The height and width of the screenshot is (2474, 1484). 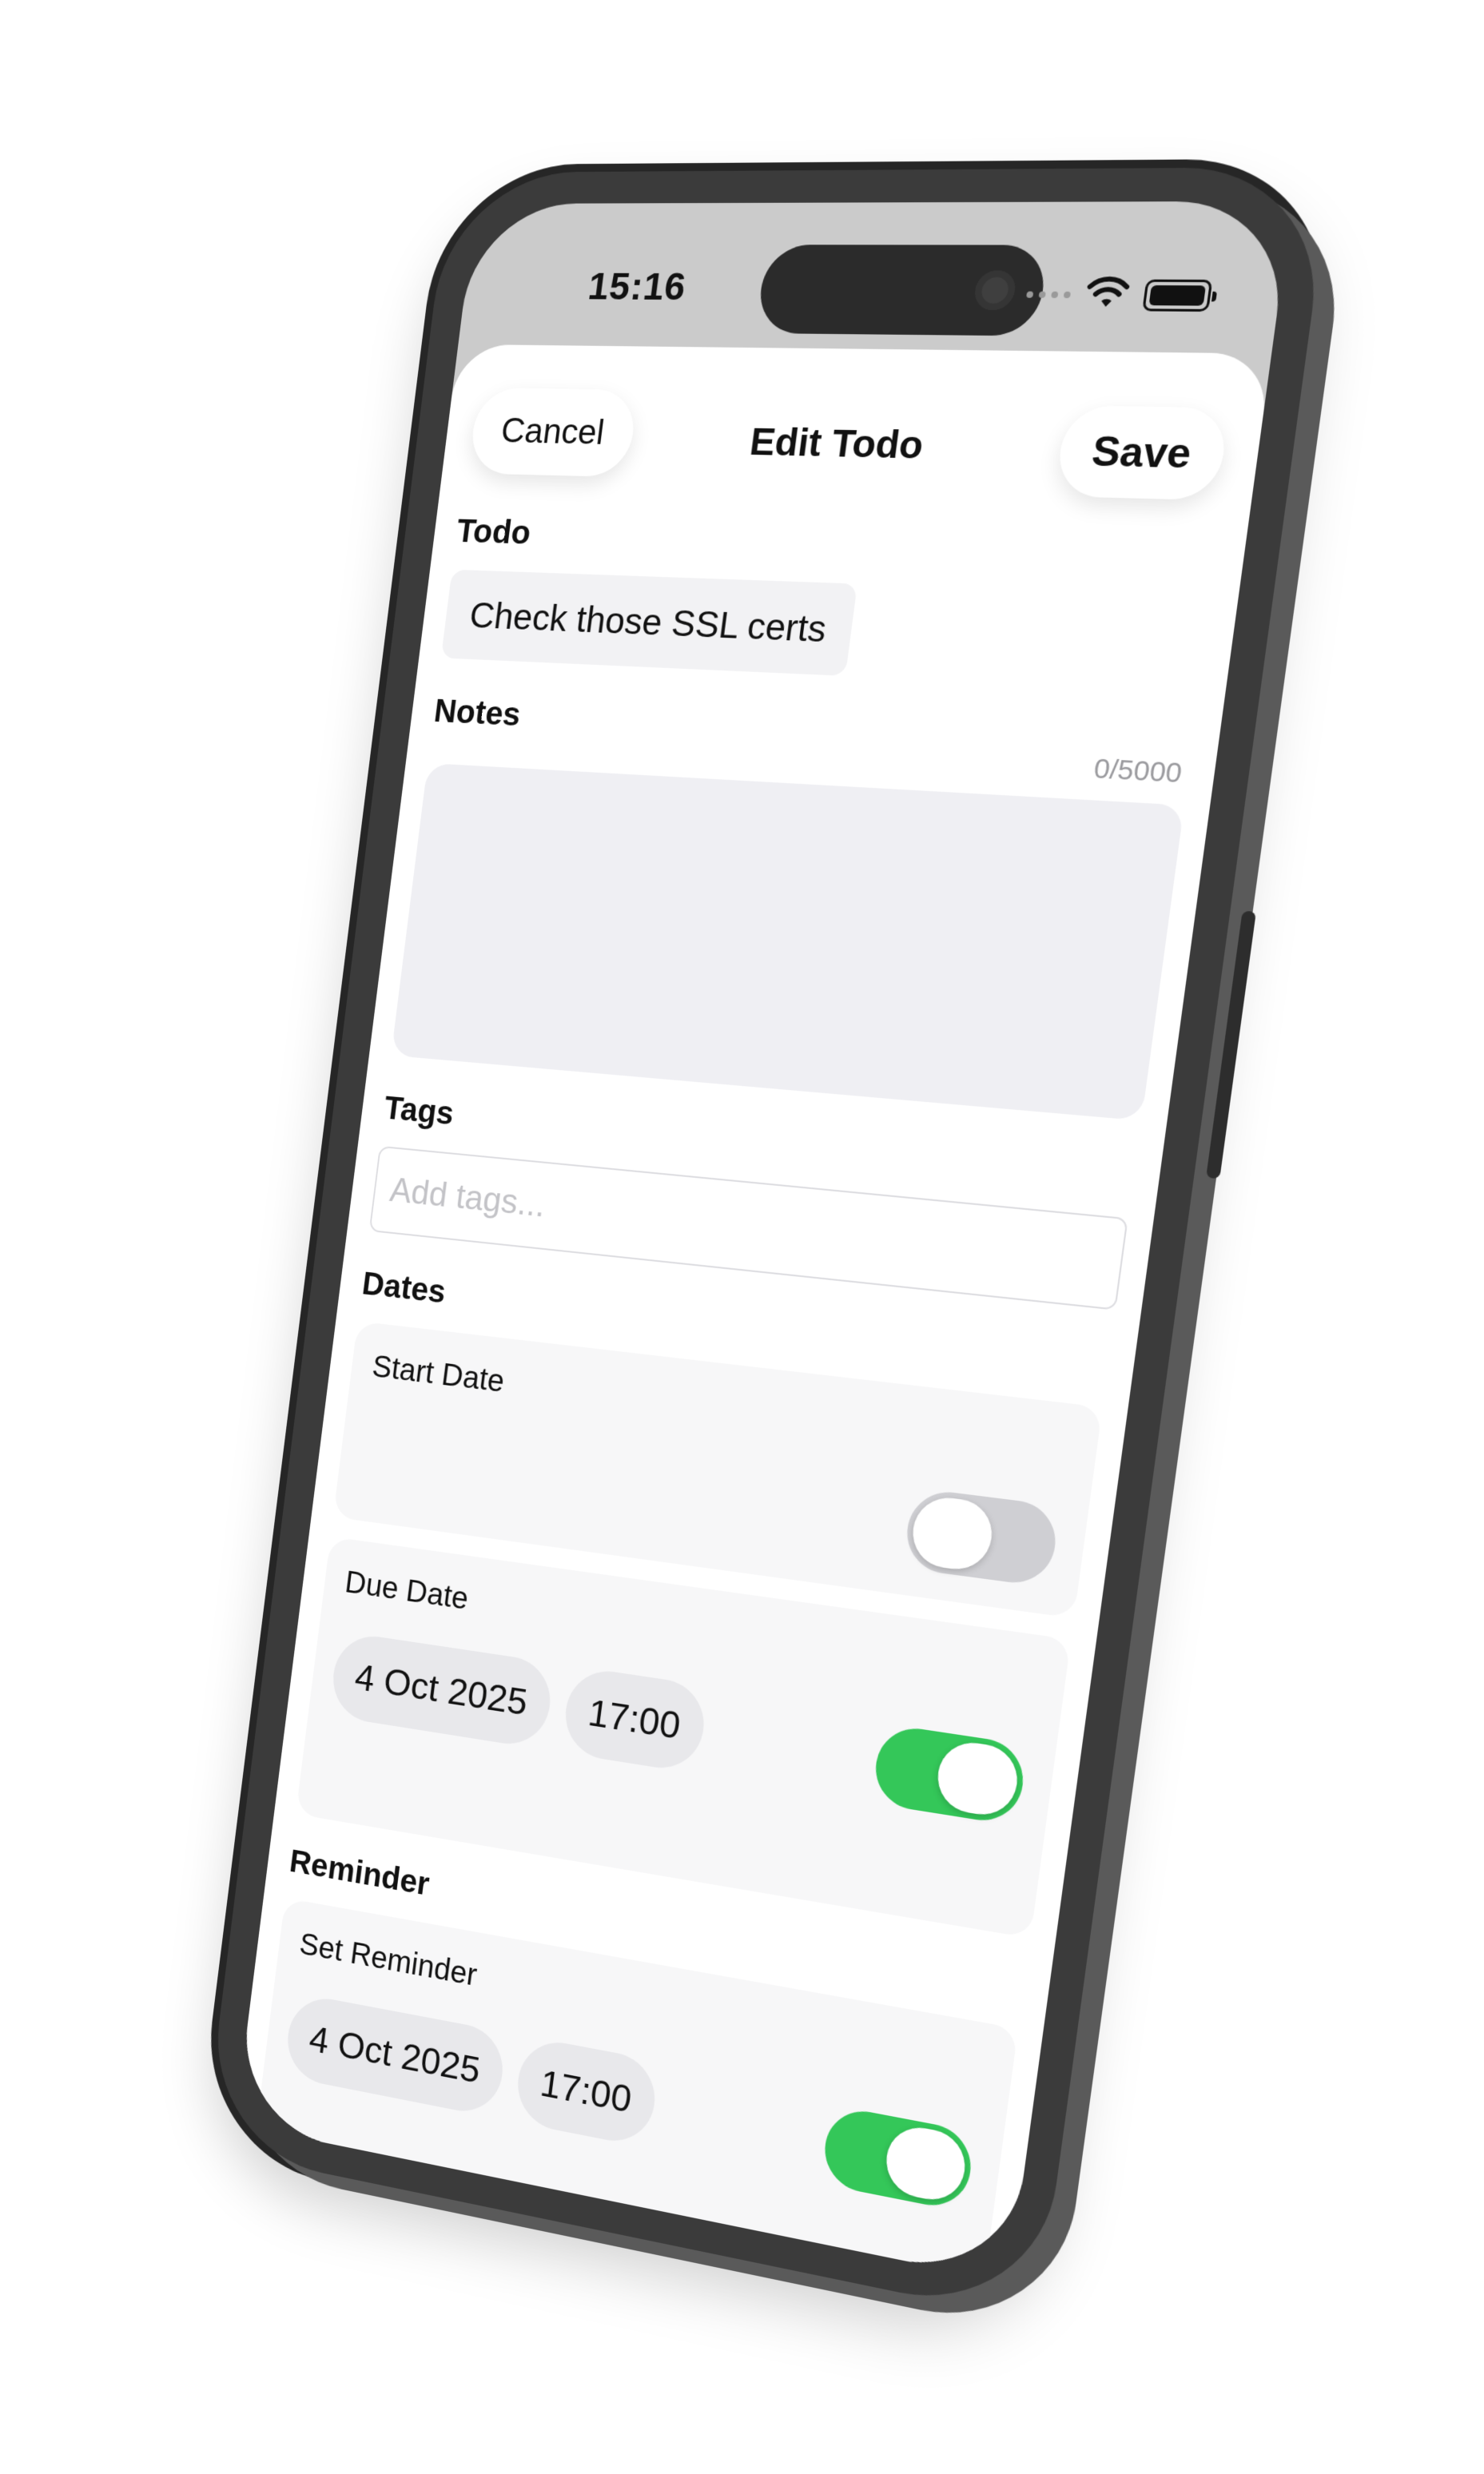 What do you see at coordinates (995, 290) in the screenshot?
I see `camera-icon` at bounding box center [995, 290].